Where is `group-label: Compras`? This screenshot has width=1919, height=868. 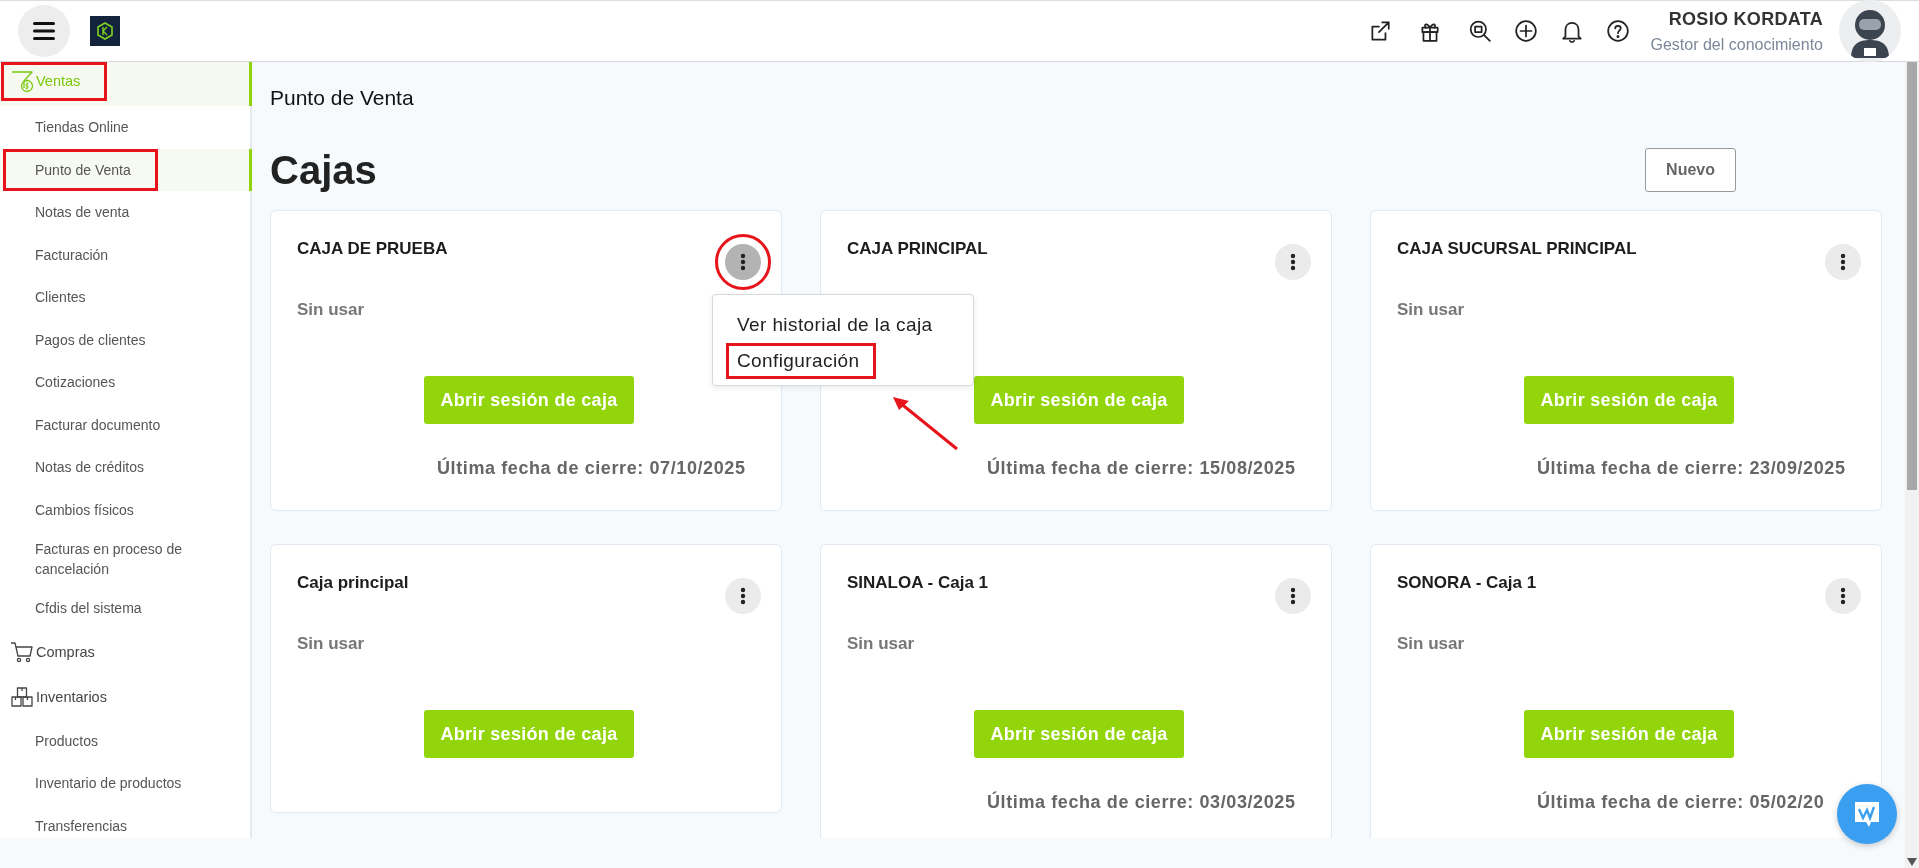 group-label: Compras is located at coordinates (65, 651).